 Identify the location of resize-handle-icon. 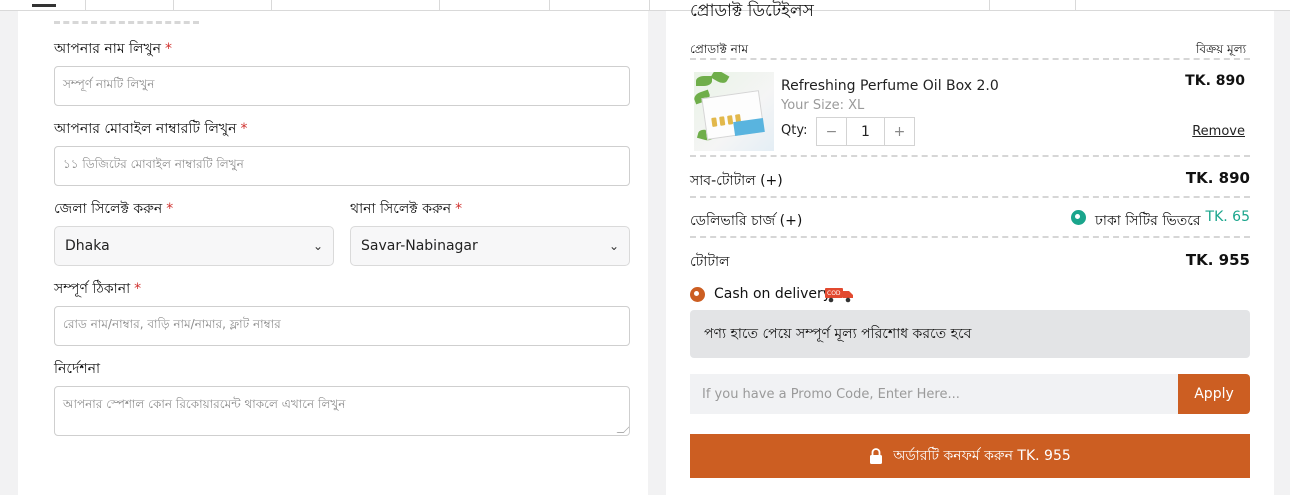
(622, 429).